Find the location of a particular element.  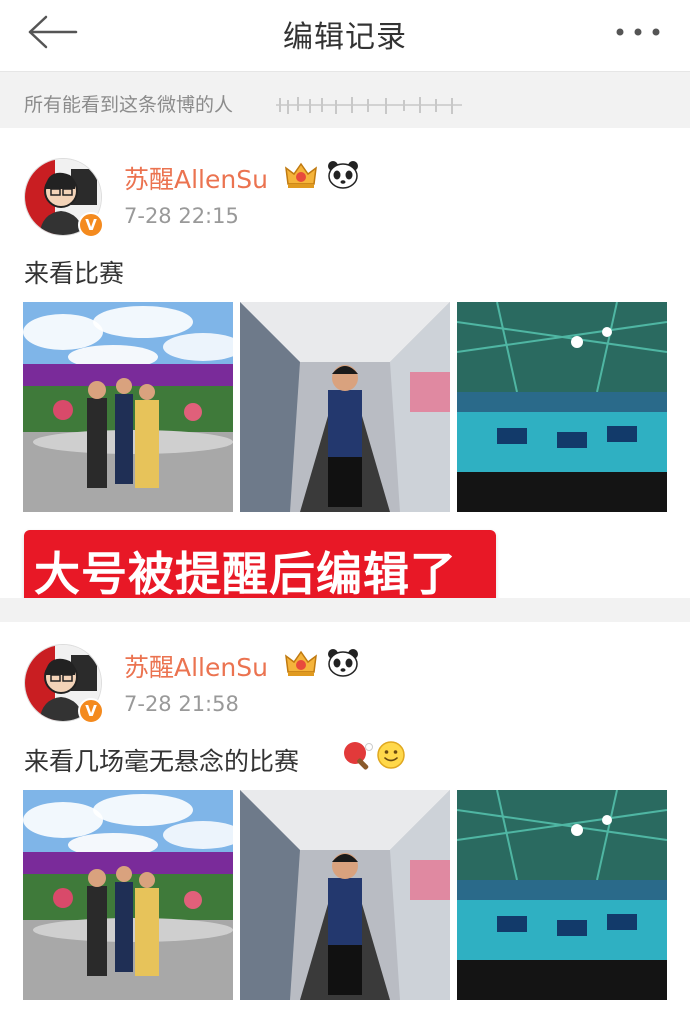

post-text: 来看几场毫无悬念的比赛 is located at coordinates (162, 761).